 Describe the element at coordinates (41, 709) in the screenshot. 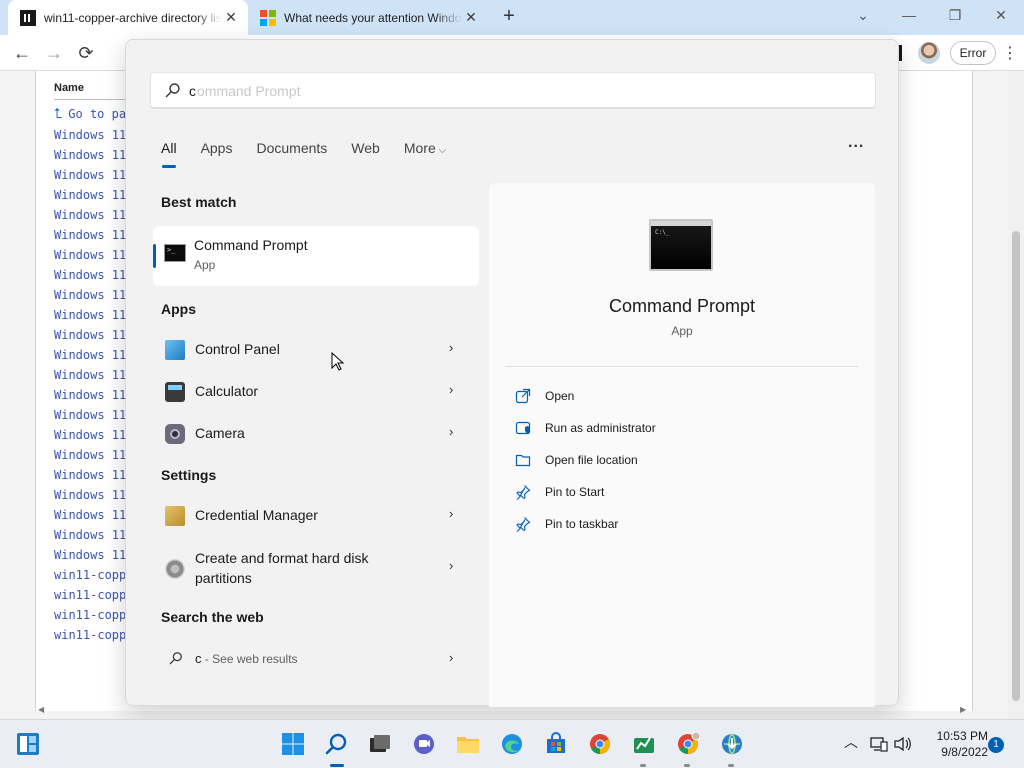

I see `scroll-left-icon: ◀` at that location.